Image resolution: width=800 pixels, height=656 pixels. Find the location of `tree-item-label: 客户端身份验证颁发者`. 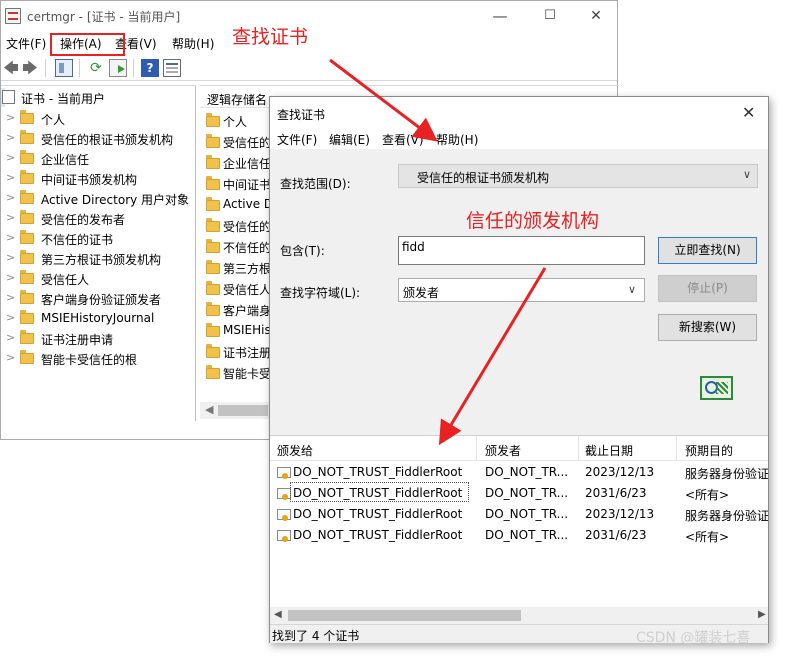

tree-item-label: 客户端身份验证颁发者 is located at coordinates (101, 300).